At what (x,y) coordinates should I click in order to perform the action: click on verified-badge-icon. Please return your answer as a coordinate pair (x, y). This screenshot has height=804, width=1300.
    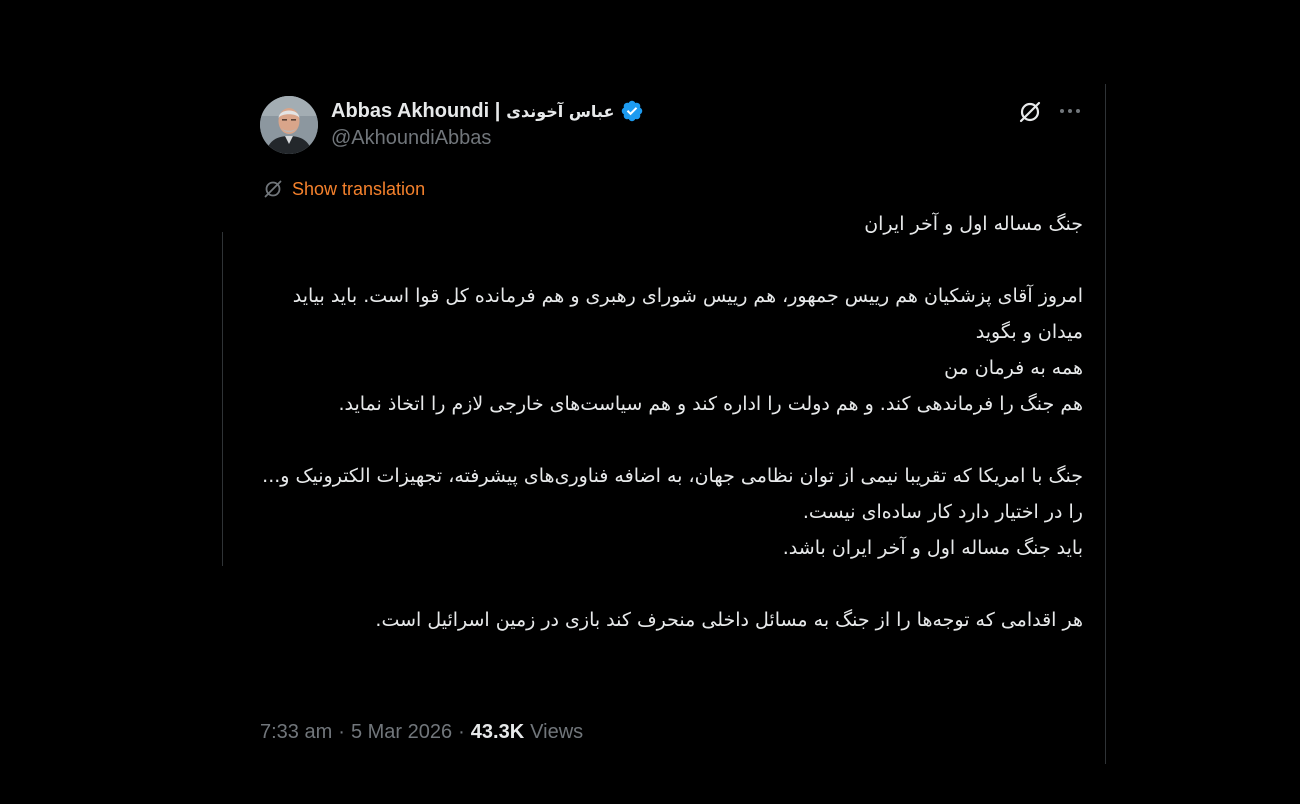
    Looking at the image, I should click on (632, 111).